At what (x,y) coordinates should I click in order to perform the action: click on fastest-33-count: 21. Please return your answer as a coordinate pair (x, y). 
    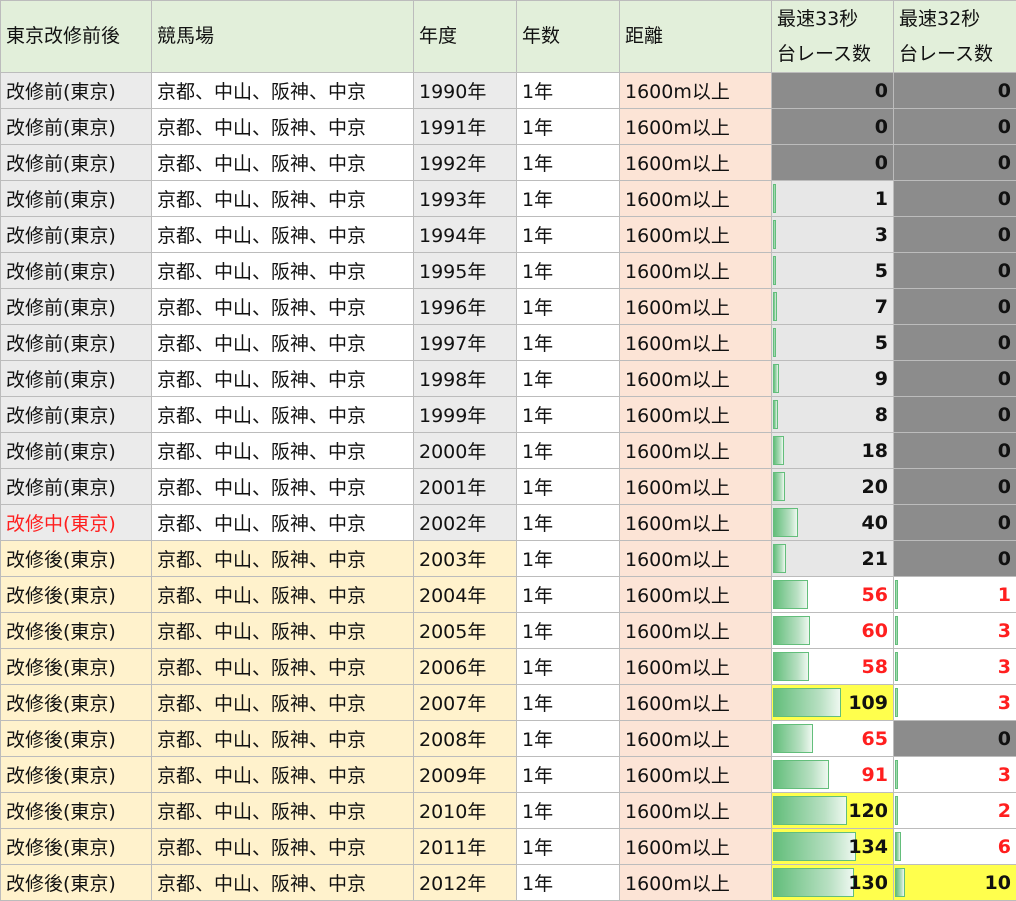
    Looking at the image, I should click on (832, 558).